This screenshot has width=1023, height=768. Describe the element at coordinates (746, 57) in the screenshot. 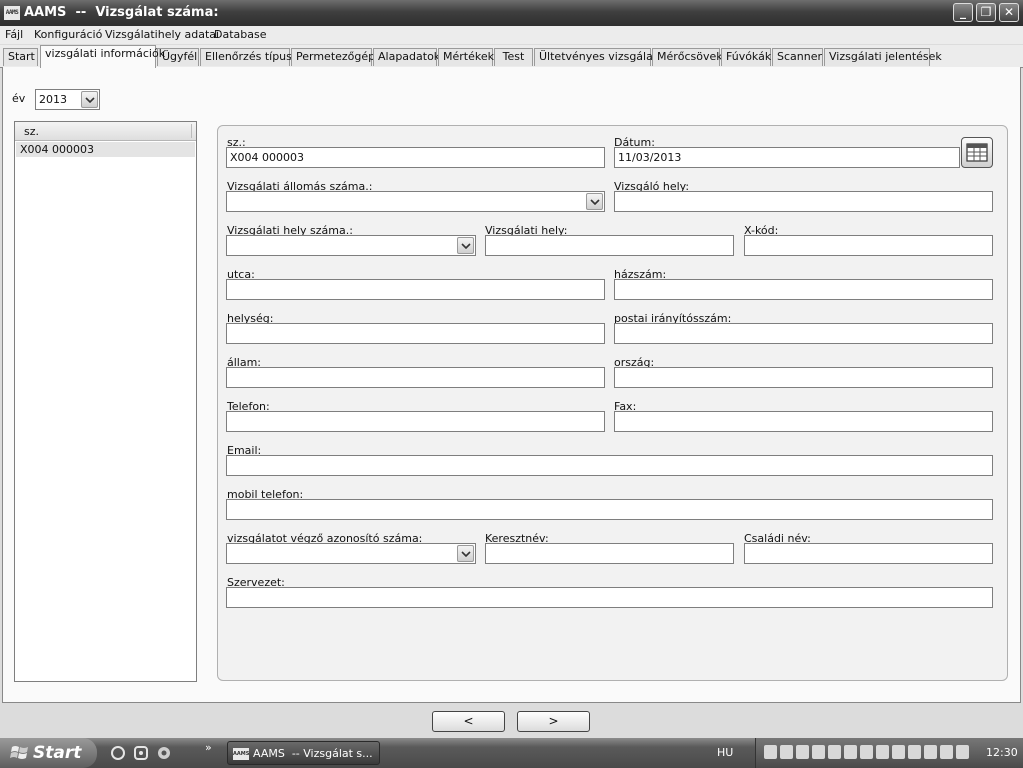

I see `tab-nozzles: Fúvókák` at that location.